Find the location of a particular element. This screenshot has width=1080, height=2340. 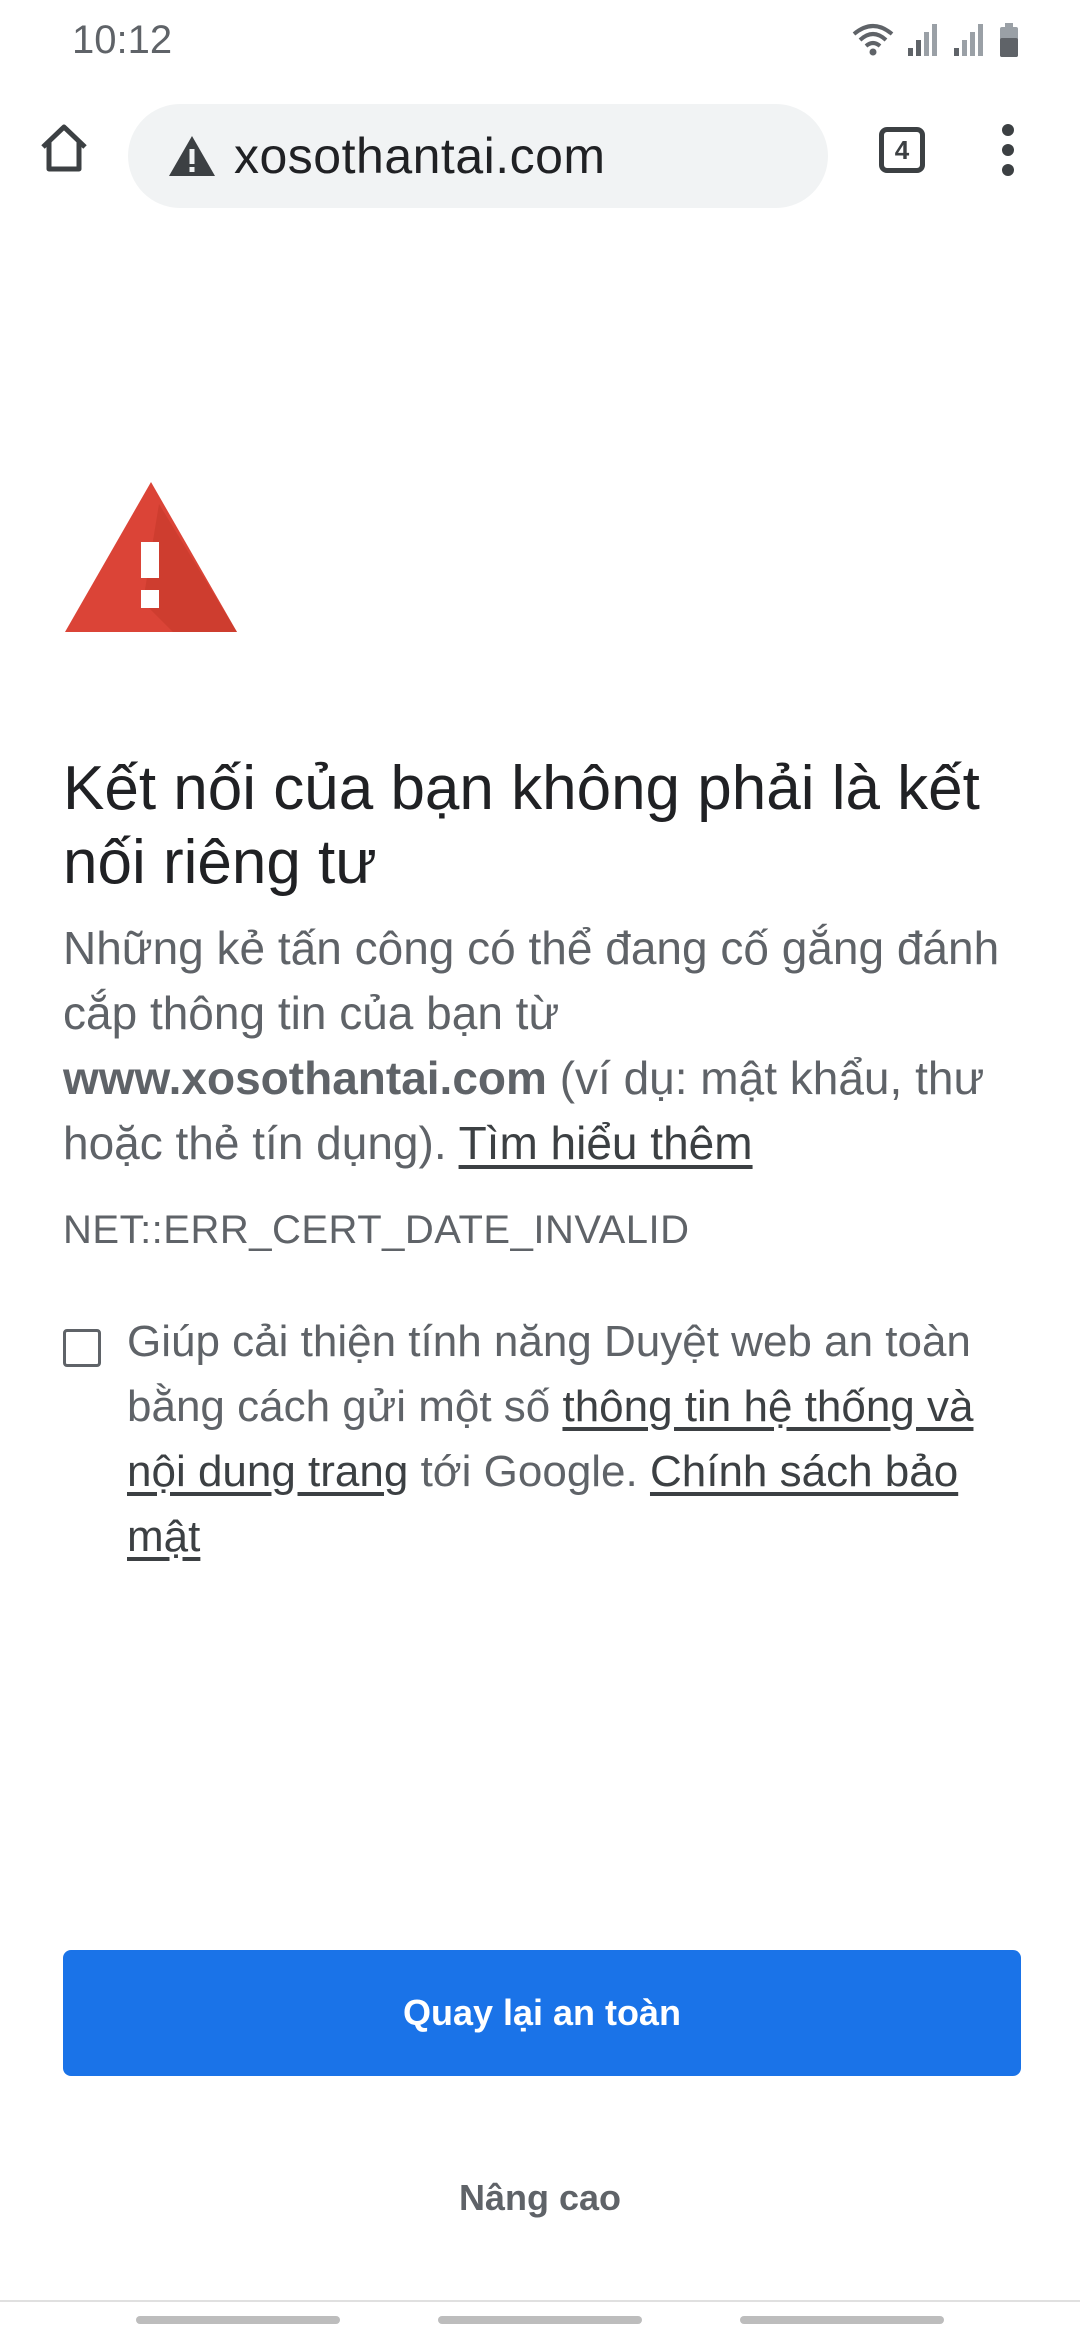

more-options-button is located at coordinates (1008, 152).